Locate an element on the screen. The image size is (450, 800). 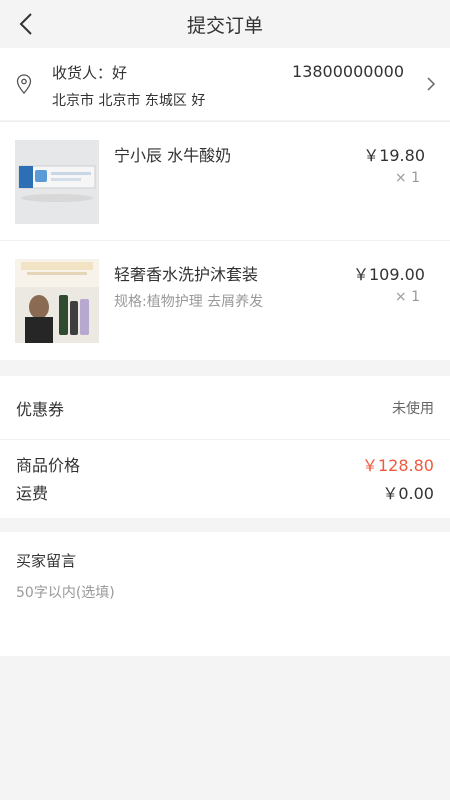
chevron-left-icon is located at coordinates (25, 24).